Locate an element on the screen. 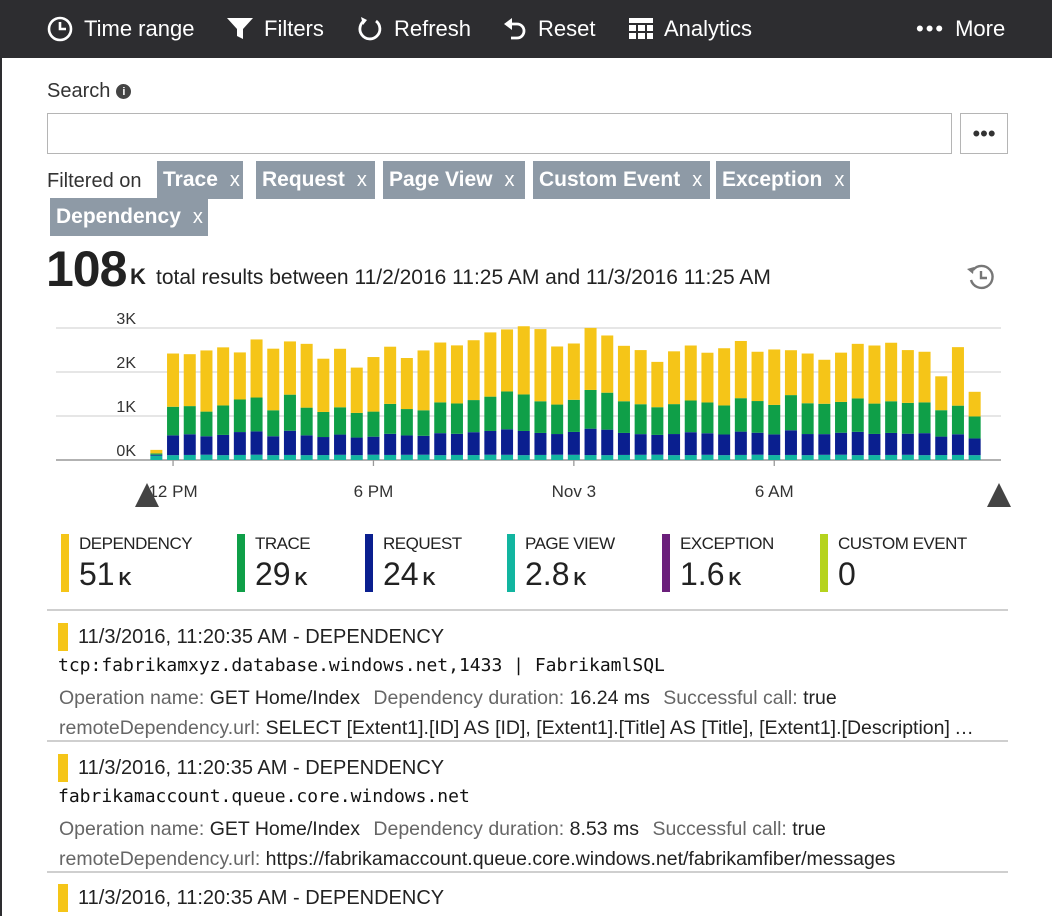 The height and width of the screenshot is (916, 1052). filter-chip-trace: Trace x is located at coordinates (200, 180).